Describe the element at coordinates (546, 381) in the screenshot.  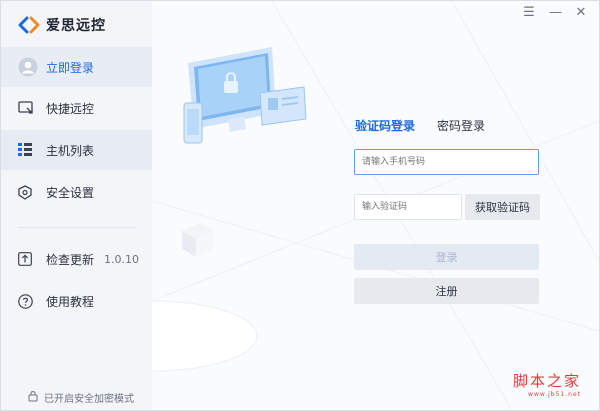
I see `watermark-text: 脚本之家` at that location.